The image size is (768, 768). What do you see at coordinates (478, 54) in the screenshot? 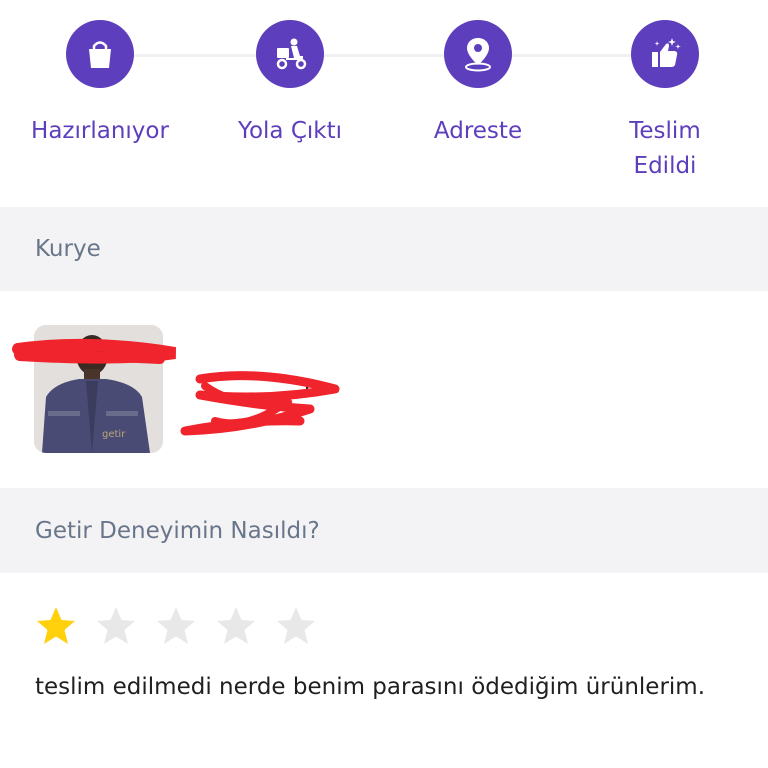
I see `location-pin-icon` at bounding box center [478, 54].